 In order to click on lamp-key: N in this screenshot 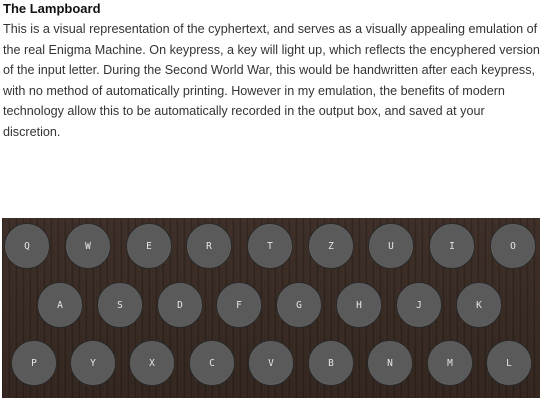, I will do `click(390, 363)`.